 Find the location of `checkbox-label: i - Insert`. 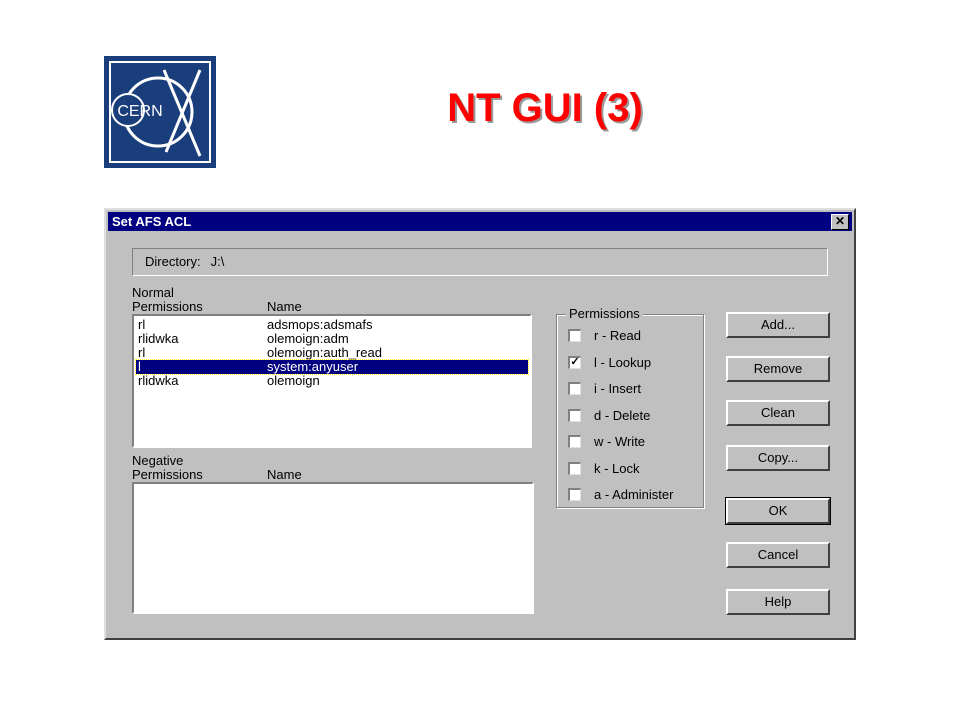

checkbox-label: i - Insert is located at coordinates (617, 388).